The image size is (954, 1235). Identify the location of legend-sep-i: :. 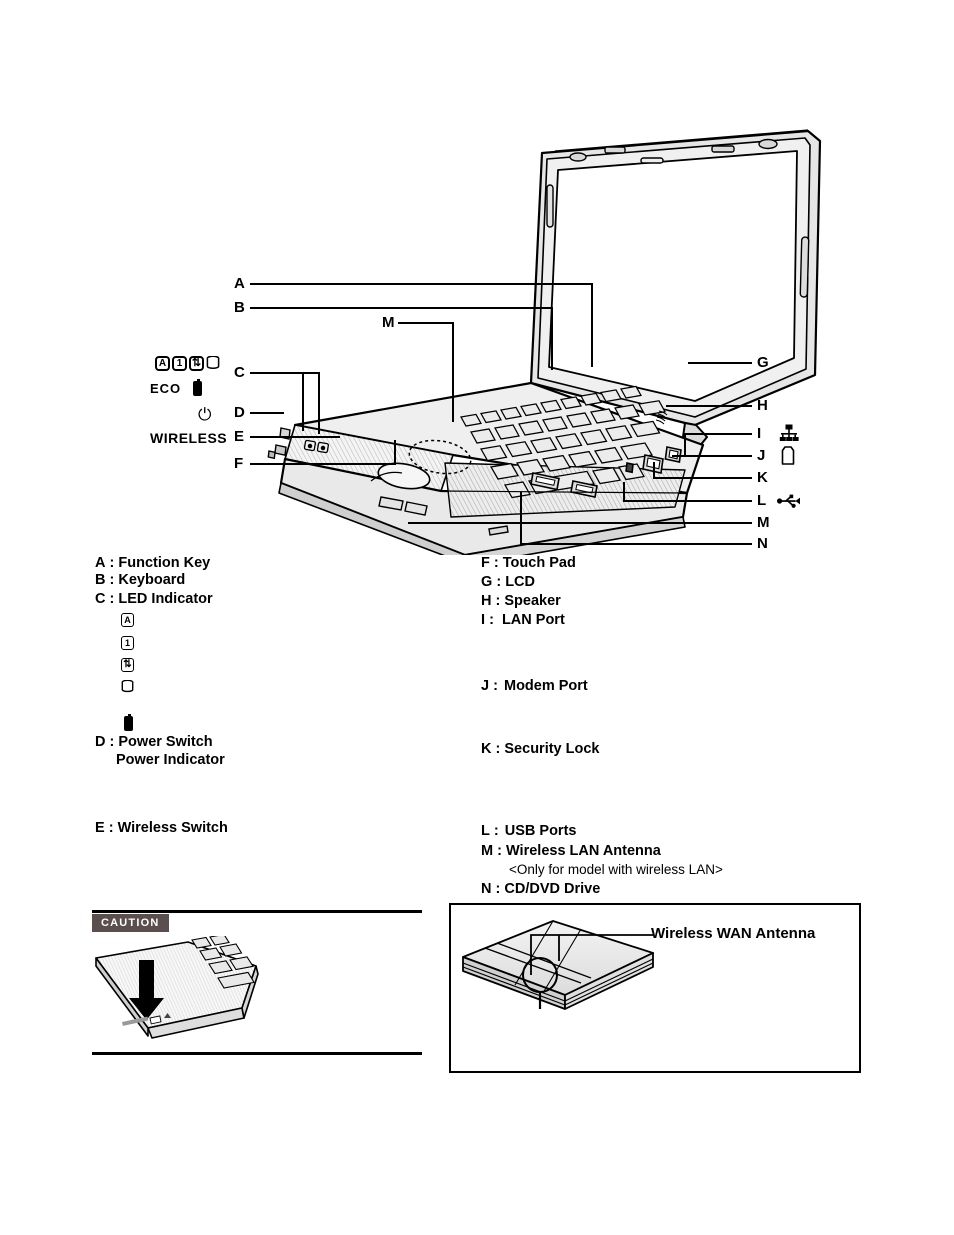
(491, 620).